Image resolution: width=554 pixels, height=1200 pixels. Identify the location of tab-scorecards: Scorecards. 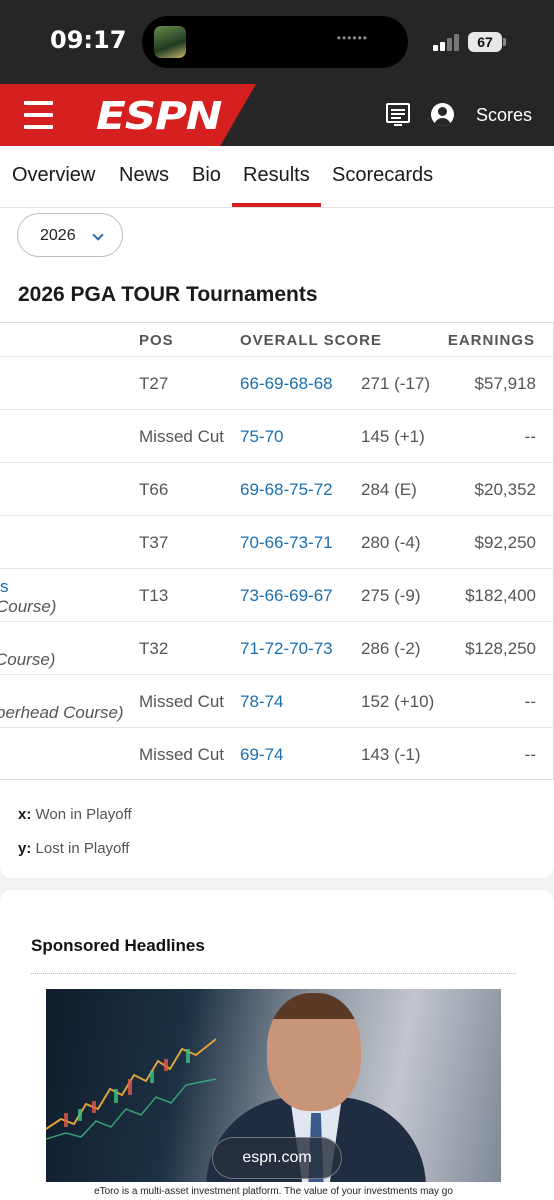
(382, 175).